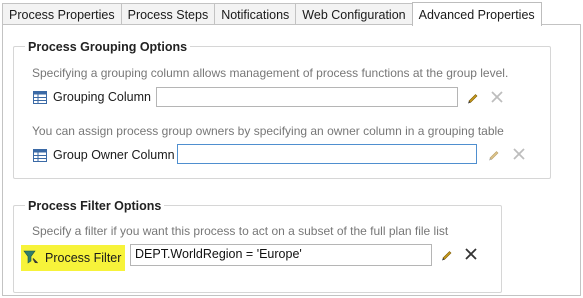  What do you see at coordinates (102, 97) in the screenshot?
I see `grouping-column-text: Grouping Column` at bounding box center [102, 97].